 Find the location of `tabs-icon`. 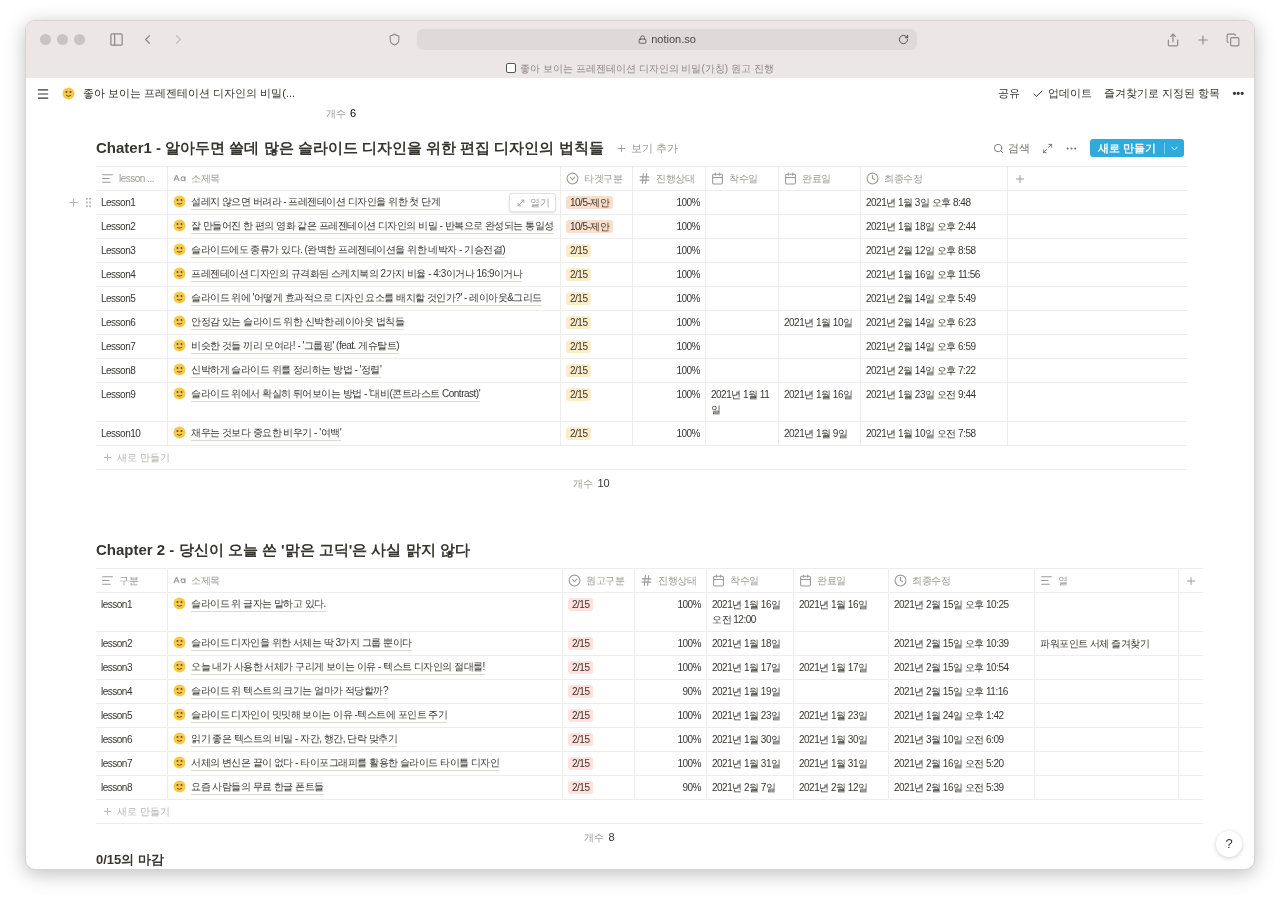

tabs-icon is located at coordinates (1233, 39).